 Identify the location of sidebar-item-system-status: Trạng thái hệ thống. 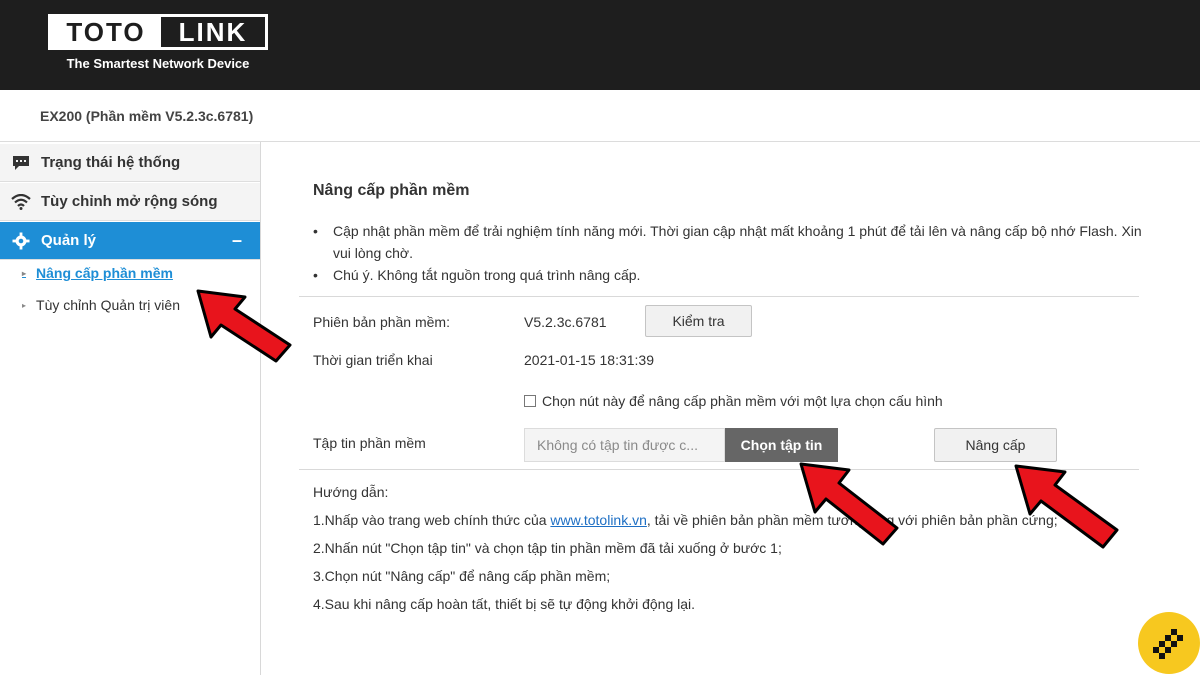
(130, 163).